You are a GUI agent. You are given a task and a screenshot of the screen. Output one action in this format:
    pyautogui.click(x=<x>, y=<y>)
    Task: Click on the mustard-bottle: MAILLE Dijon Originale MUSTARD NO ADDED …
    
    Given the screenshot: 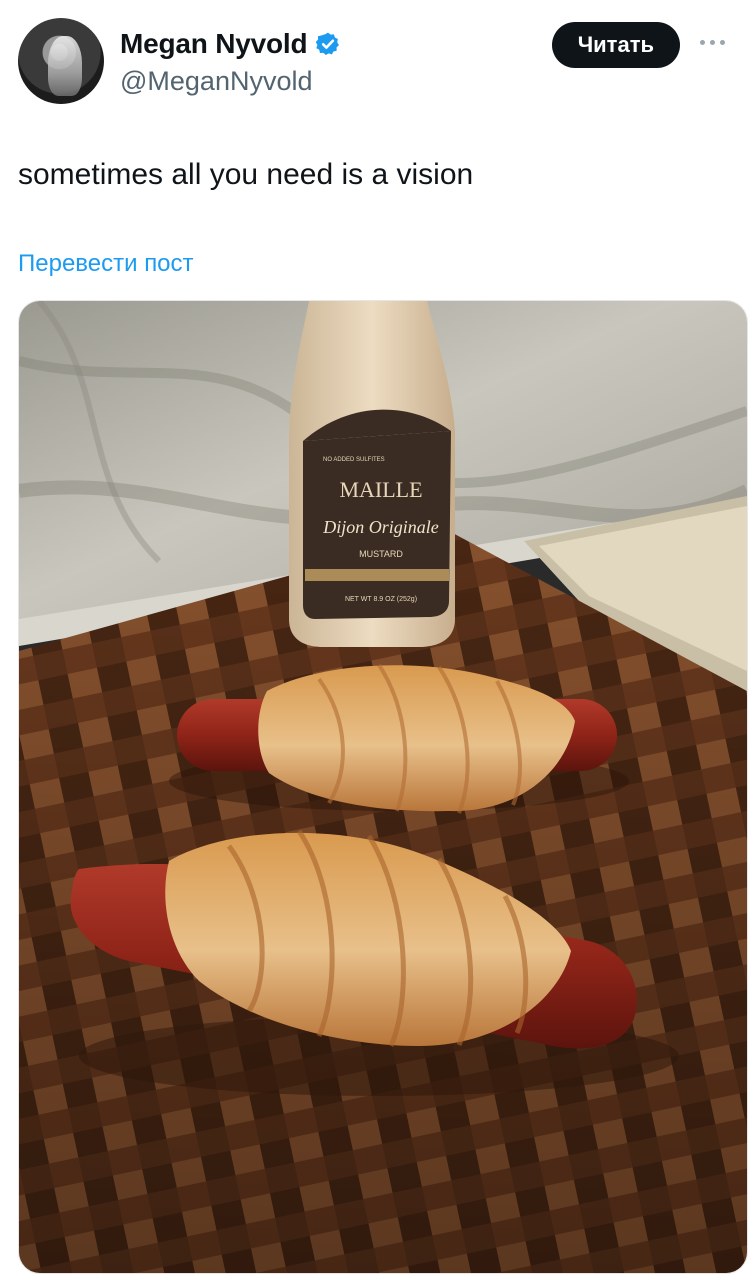 What is the action you would take?
    pyautogui.click(x=372, y=474)
    